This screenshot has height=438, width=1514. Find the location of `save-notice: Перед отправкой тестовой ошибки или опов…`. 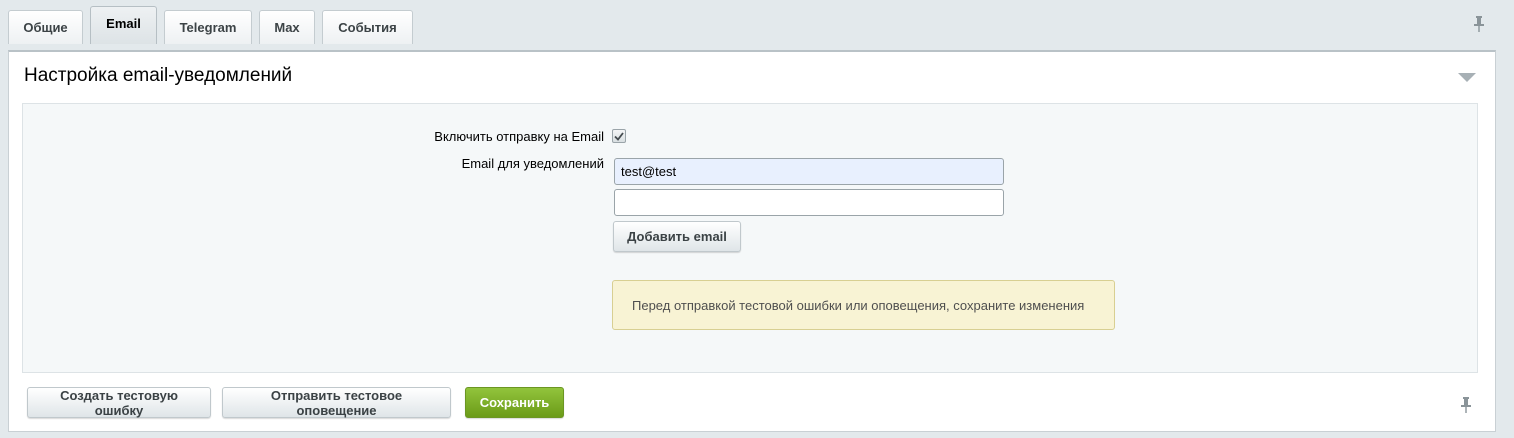

save-notice: Перед отправкой тестовой ошибки или опов… is located at coordinates (863, 305).